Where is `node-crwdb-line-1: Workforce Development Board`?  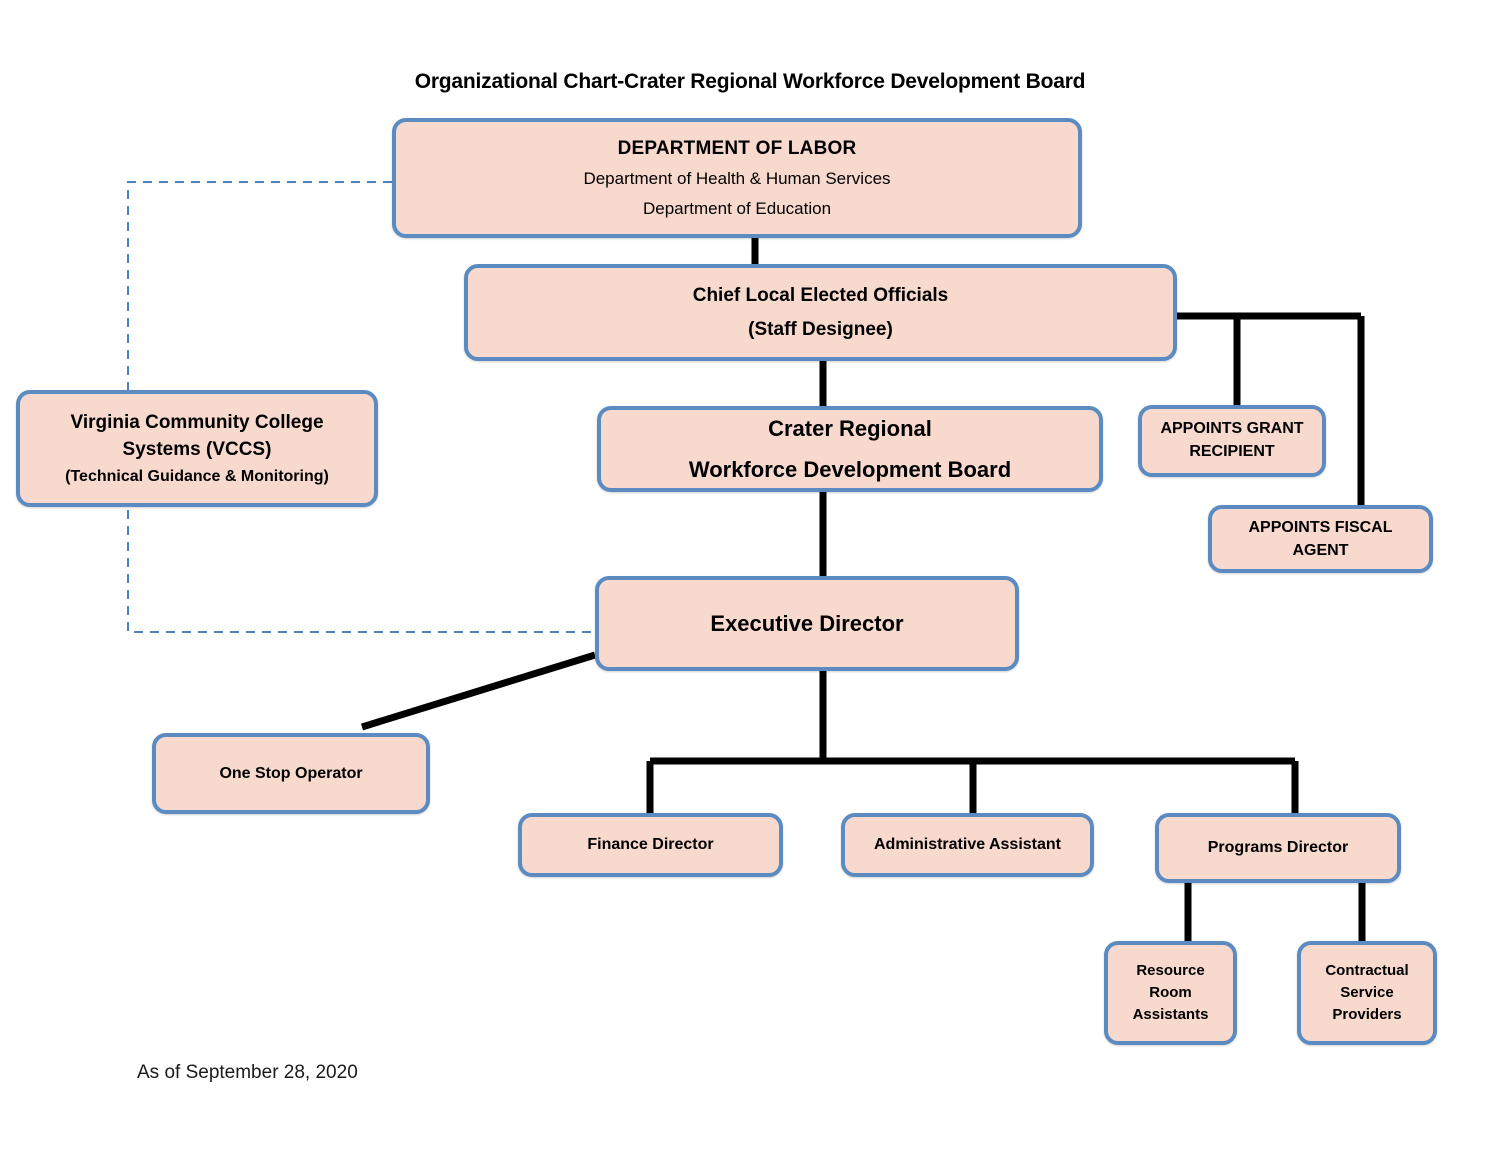 node-crwdb-line-1: Workforce Development Board is located at coordinates (850, 469).